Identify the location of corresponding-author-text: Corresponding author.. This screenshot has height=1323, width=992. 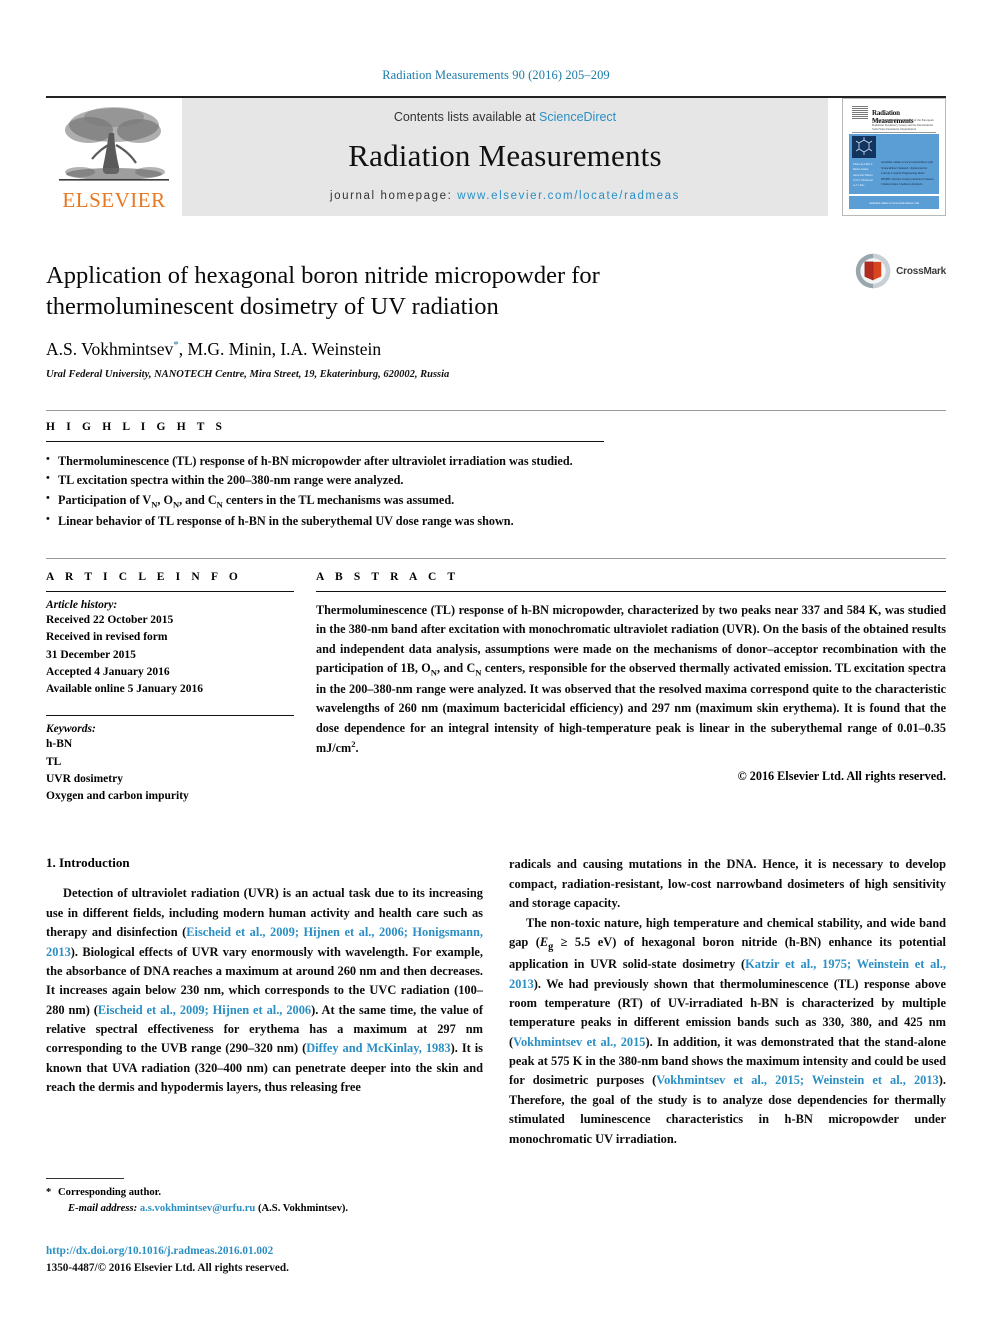
(110, 1192).